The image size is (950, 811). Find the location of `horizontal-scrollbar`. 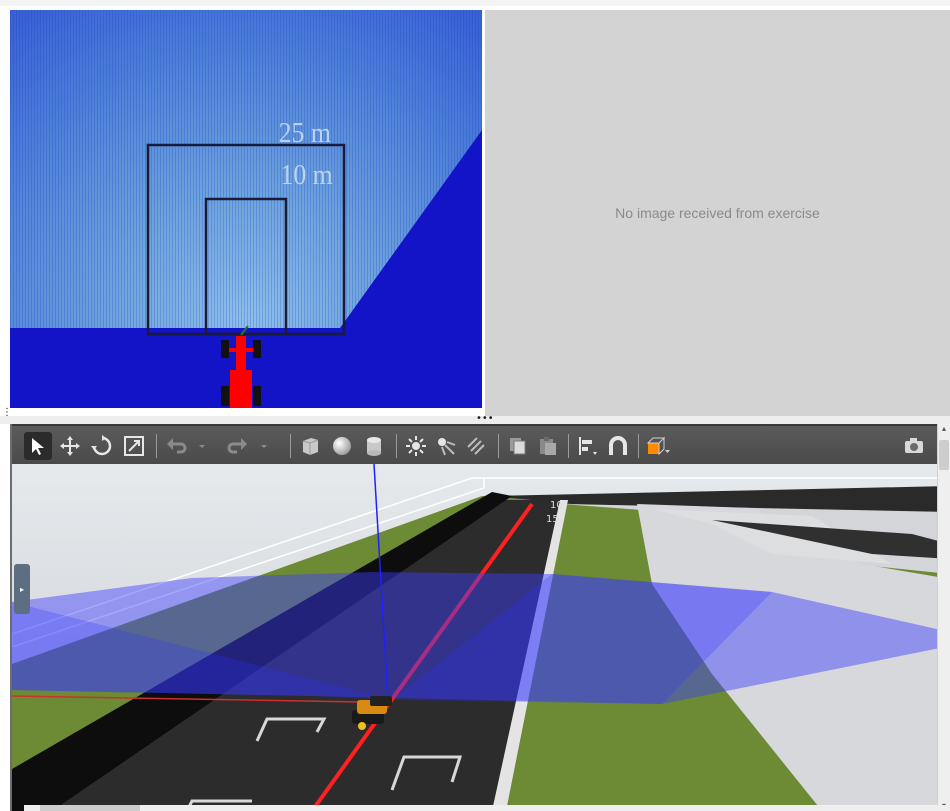

horizontal-scrollbar is located at coordinates (487, 808).